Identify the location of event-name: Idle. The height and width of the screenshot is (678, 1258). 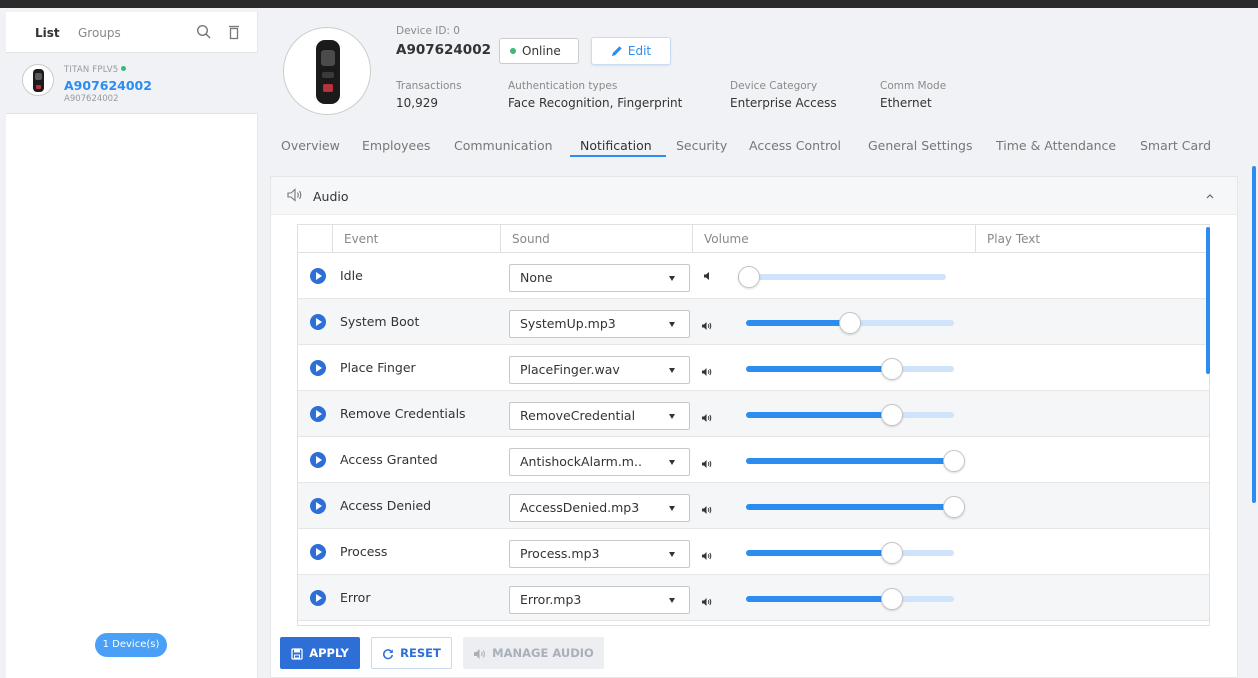
(351, 275).